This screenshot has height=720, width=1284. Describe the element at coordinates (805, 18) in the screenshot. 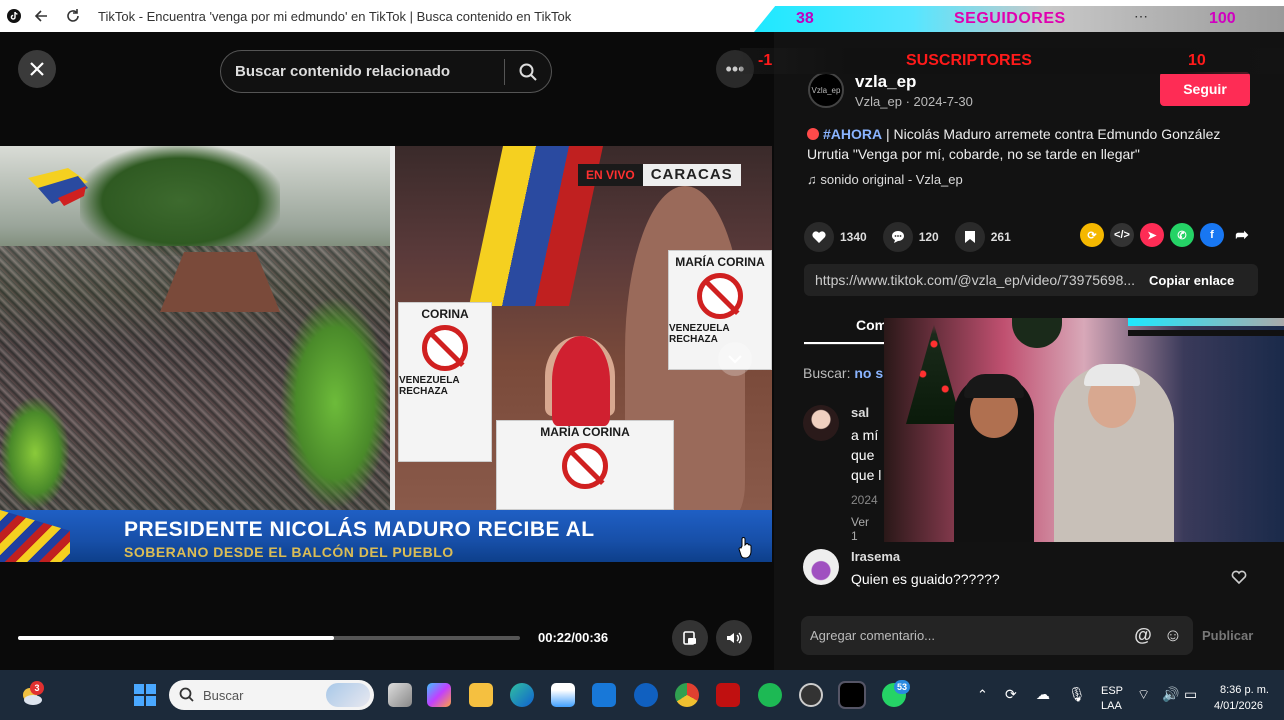

I see `followers-count: 38` at that location.